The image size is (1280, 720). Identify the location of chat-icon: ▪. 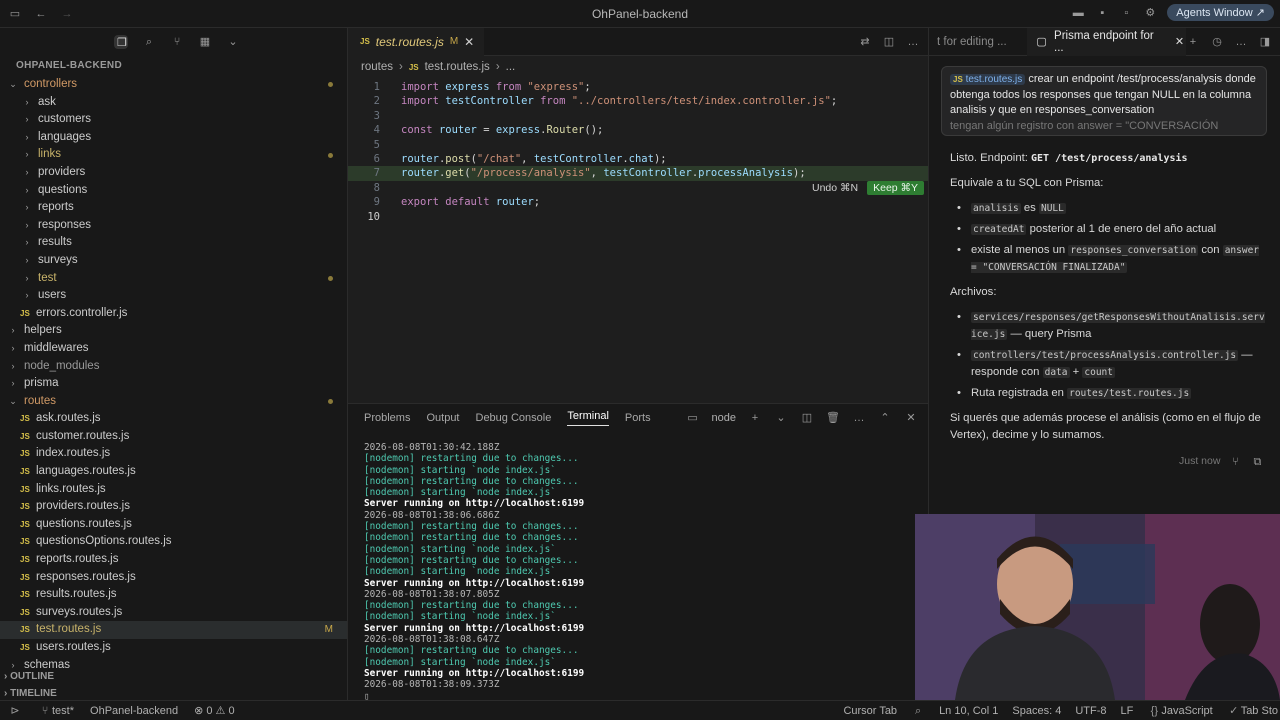
(1102, 13).